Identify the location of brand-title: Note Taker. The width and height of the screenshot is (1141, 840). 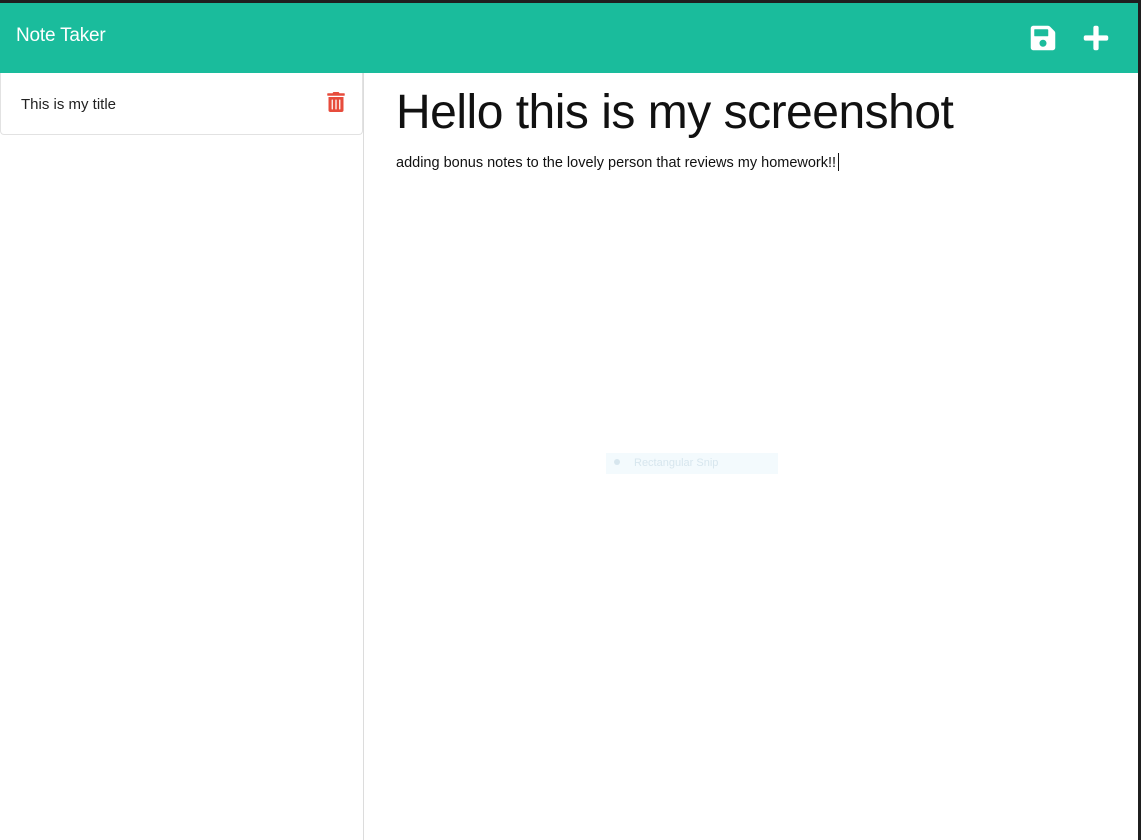
(61, 36).